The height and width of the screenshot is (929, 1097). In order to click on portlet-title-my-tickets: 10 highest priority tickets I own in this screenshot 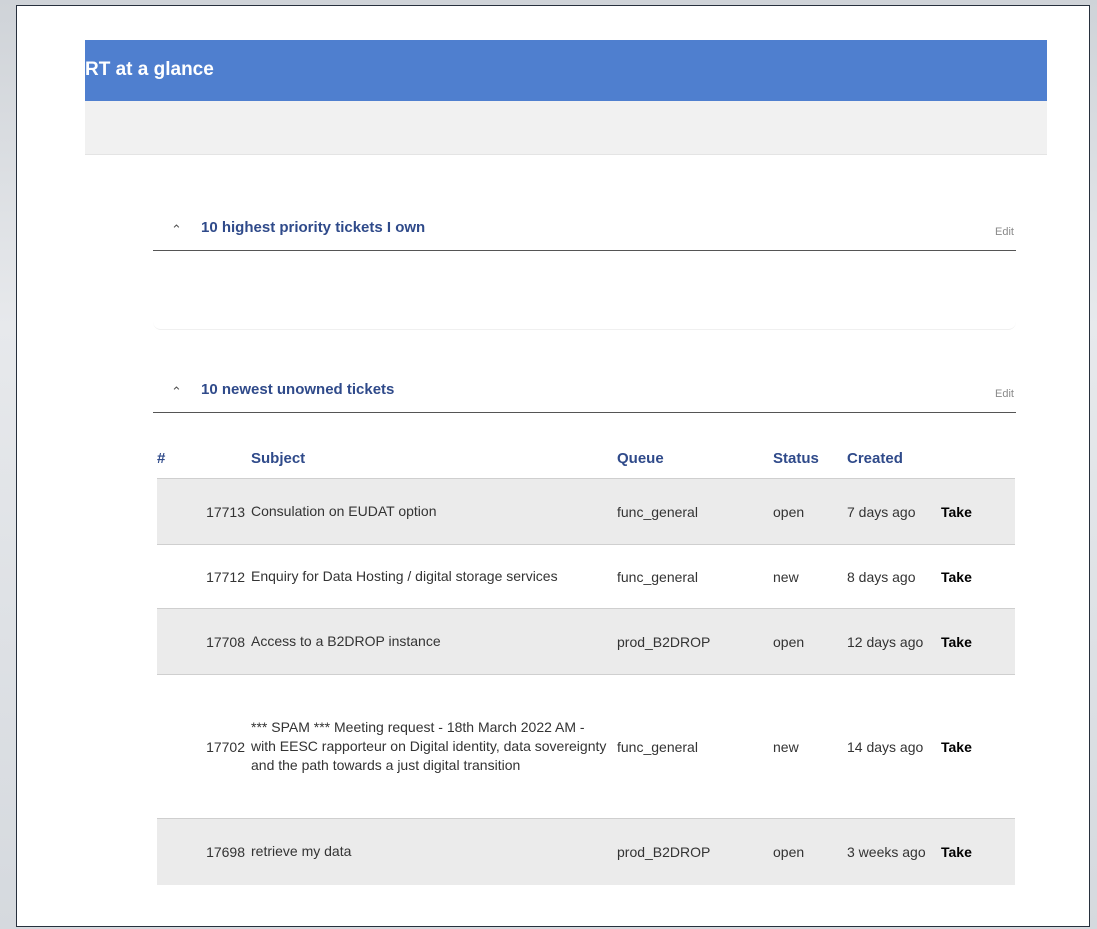, I will do `click(313, 227)`.